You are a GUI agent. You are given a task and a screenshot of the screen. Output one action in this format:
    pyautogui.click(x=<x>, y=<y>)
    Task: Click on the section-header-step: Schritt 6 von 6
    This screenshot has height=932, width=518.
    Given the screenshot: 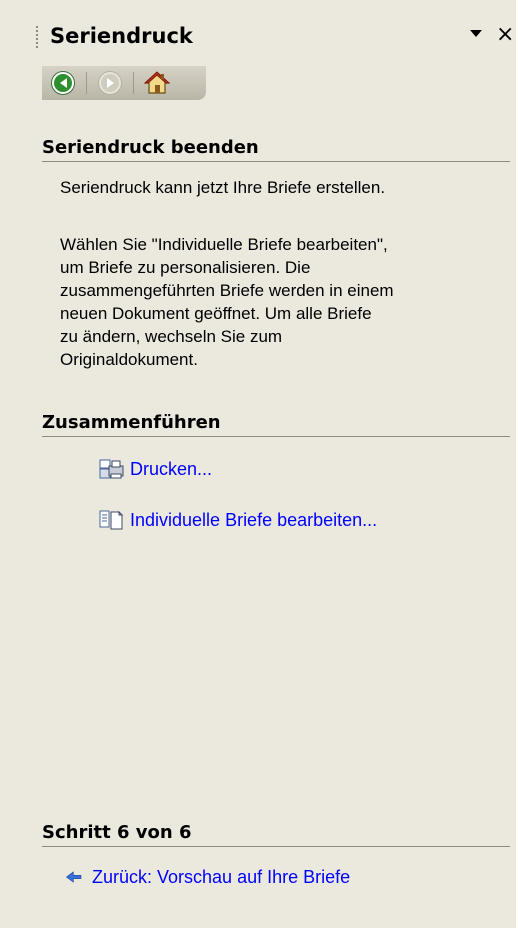 What is the action you would take?
    pyautogui.click(x=276, y=834)
    